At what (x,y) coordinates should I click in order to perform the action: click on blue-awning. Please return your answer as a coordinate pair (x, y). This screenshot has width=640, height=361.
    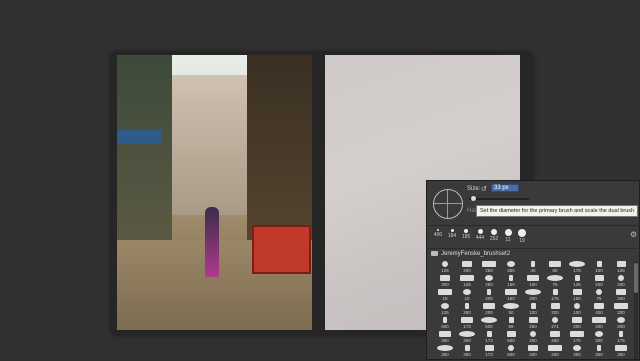
    Looking at the image, I should click on (139, 137).